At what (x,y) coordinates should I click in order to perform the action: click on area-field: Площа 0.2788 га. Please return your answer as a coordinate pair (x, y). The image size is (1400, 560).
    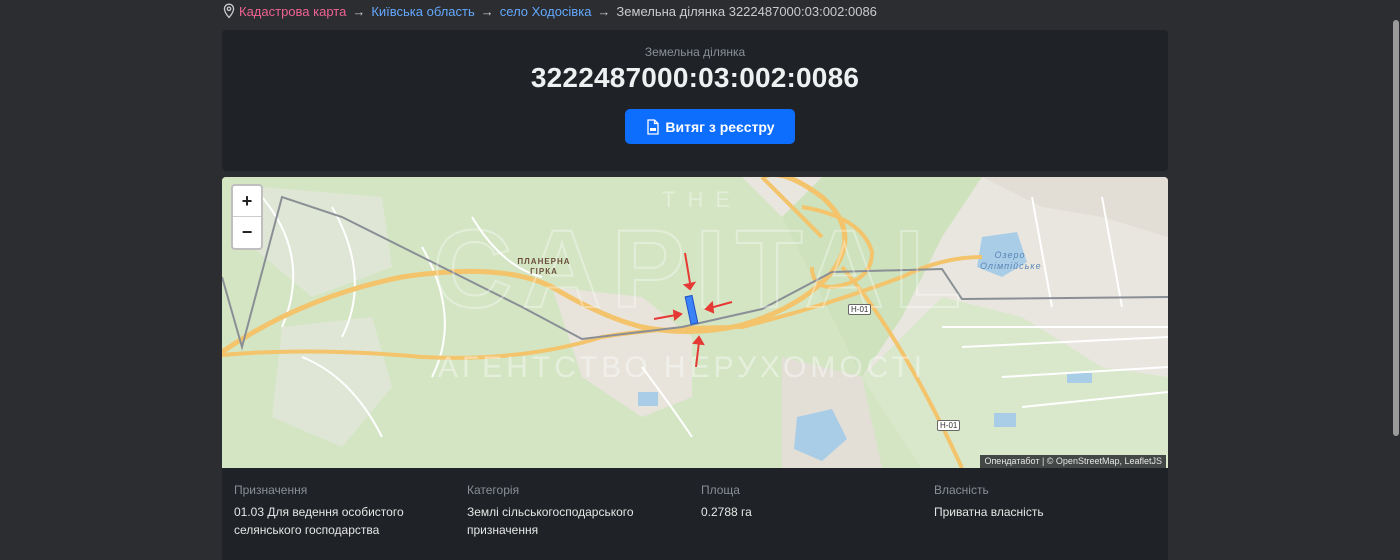
    Looking at the image, I should click on (811, 502).